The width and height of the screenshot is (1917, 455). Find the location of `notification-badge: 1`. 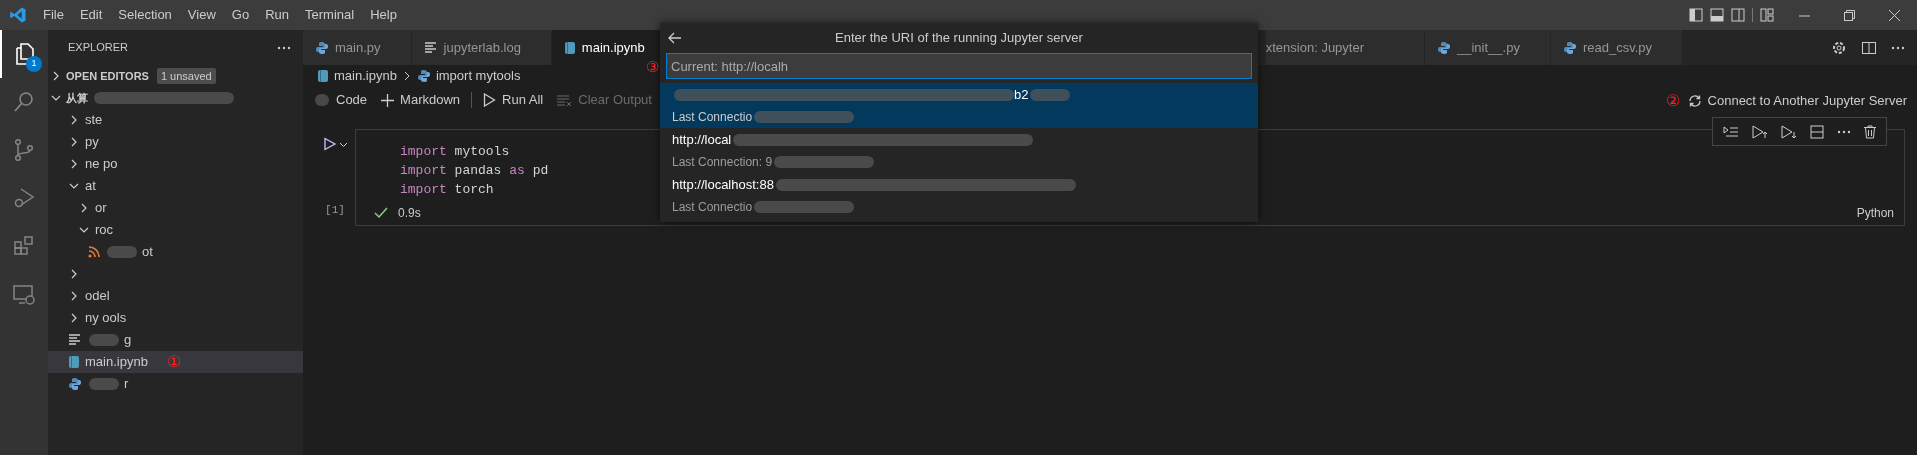

notification-badge: 1 is located at coordinates (34, 64).